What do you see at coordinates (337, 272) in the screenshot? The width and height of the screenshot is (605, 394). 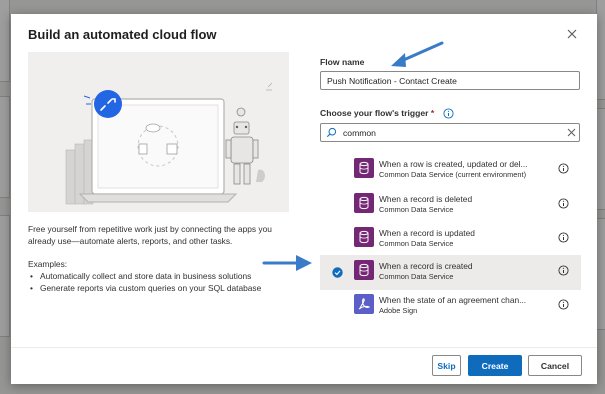 I see `selected-check-icon` at bounding box center [337, 272].